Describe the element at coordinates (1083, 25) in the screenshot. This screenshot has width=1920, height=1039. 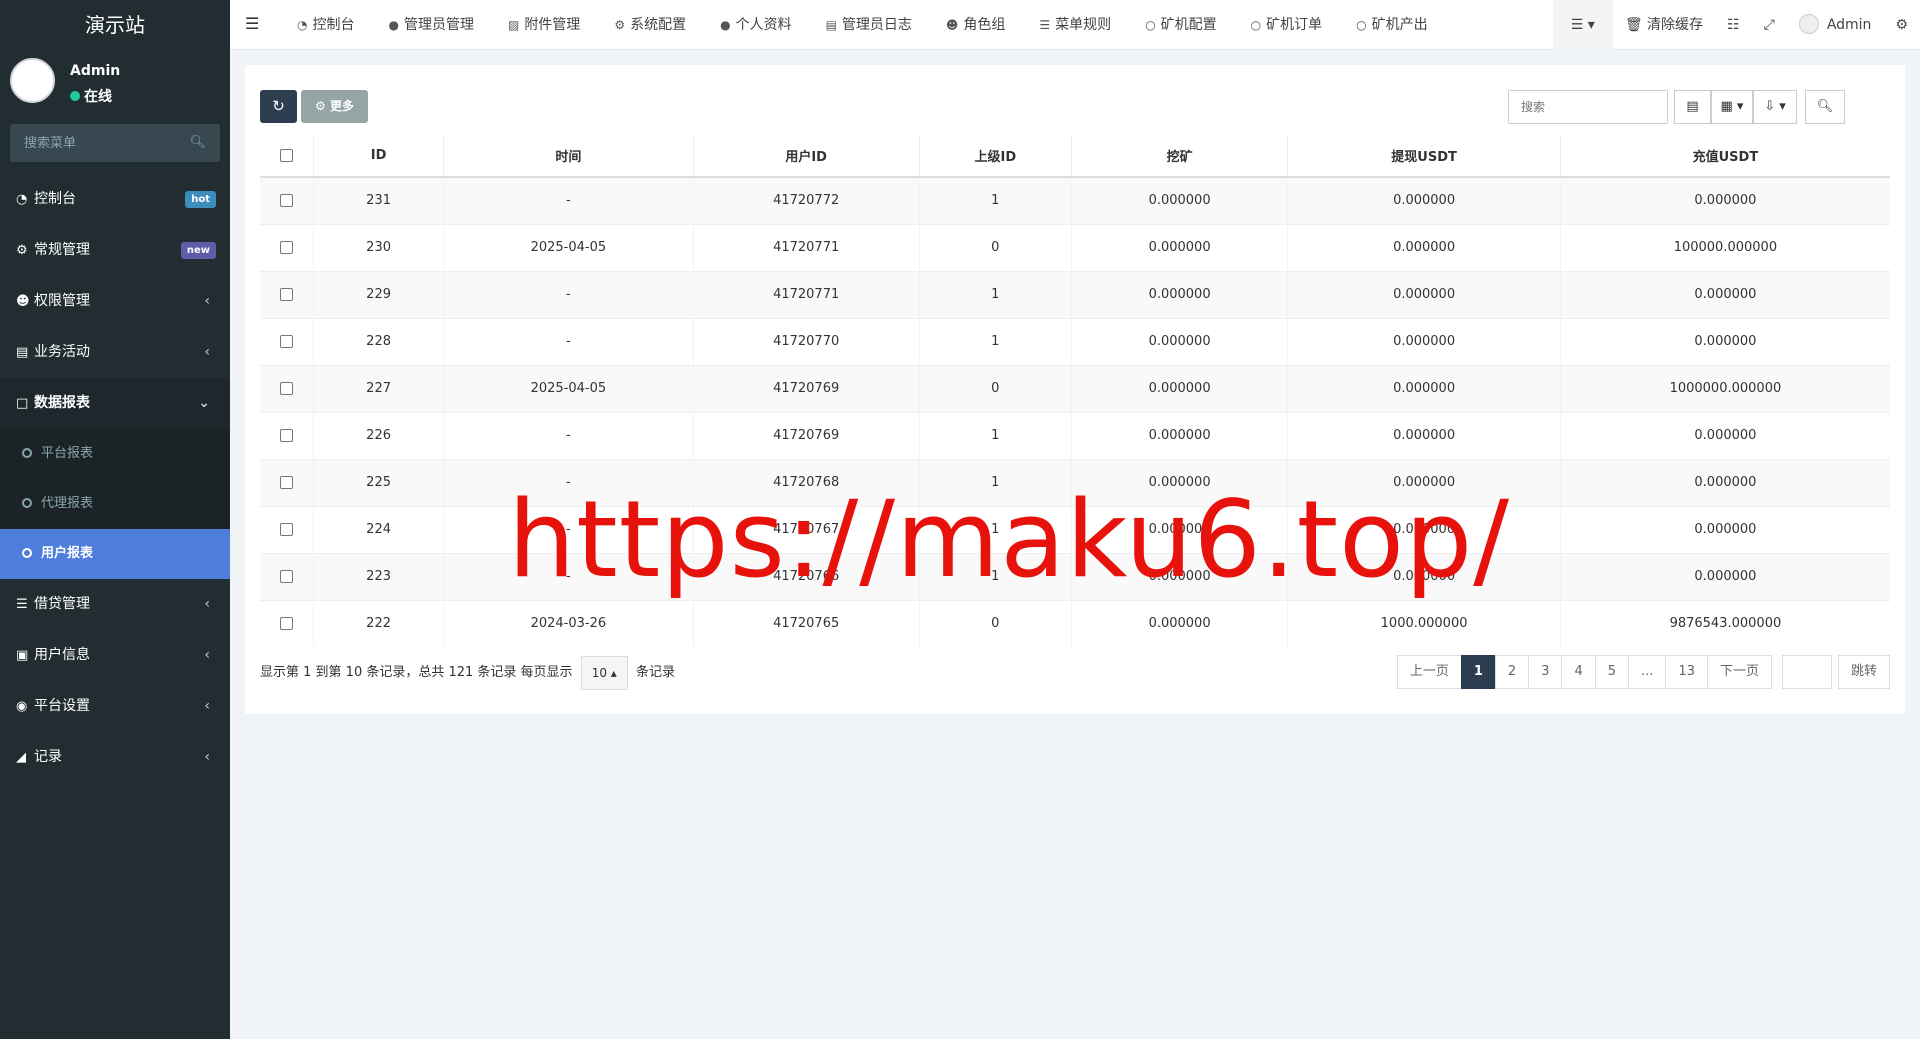
I see `top-nav-label: 菜单规则` at that location.